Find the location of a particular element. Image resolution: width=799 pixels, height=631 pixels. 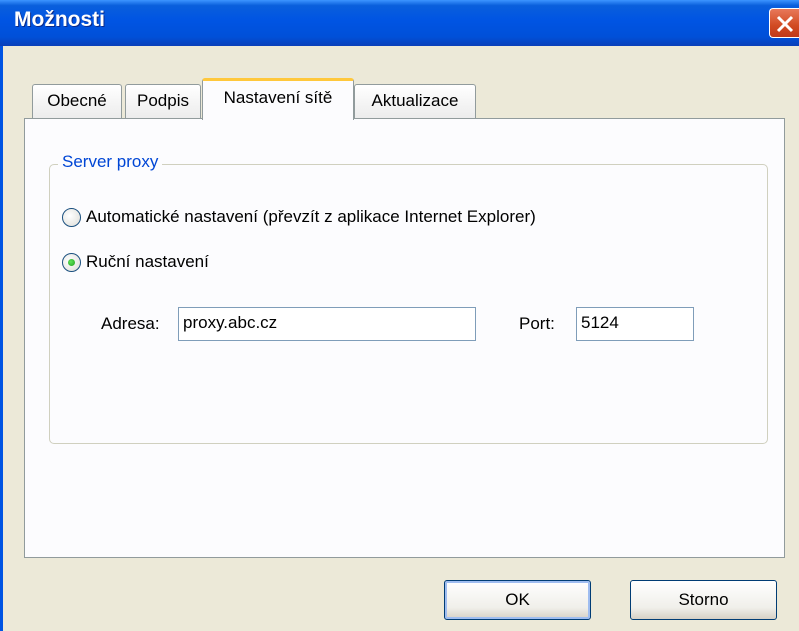

close-button is located at coordinates (784, 23).